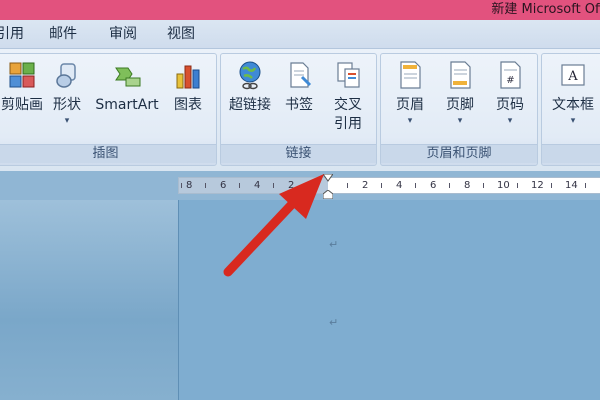 The height and width of the screenshot is (400, 600). I want to click on hyperlink-label: 超链接, so click(250, 105).